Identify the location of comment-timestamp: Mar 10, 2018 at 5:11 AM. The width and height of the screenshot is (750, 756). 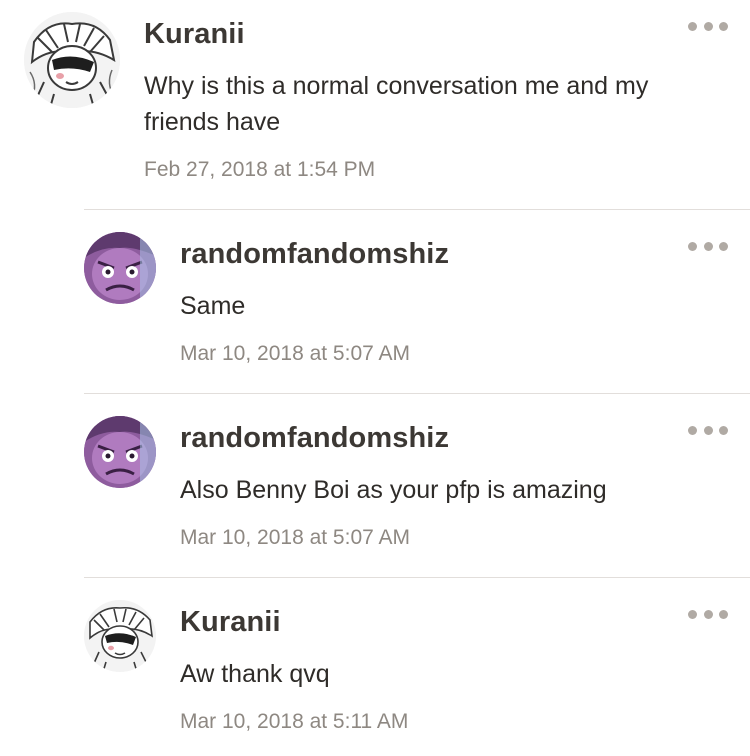
(294, 721).